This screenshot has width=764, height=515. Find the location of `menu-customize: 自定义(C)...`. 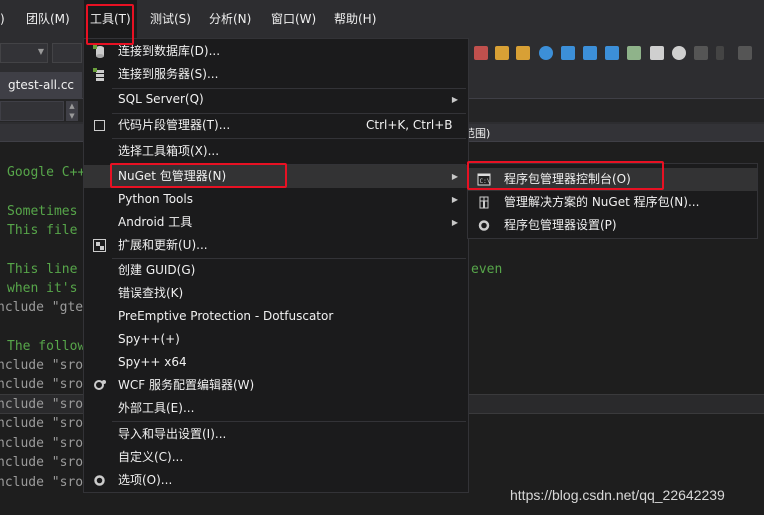

menu-customize: 自定义(C)... is located at coordinates (276, 457).